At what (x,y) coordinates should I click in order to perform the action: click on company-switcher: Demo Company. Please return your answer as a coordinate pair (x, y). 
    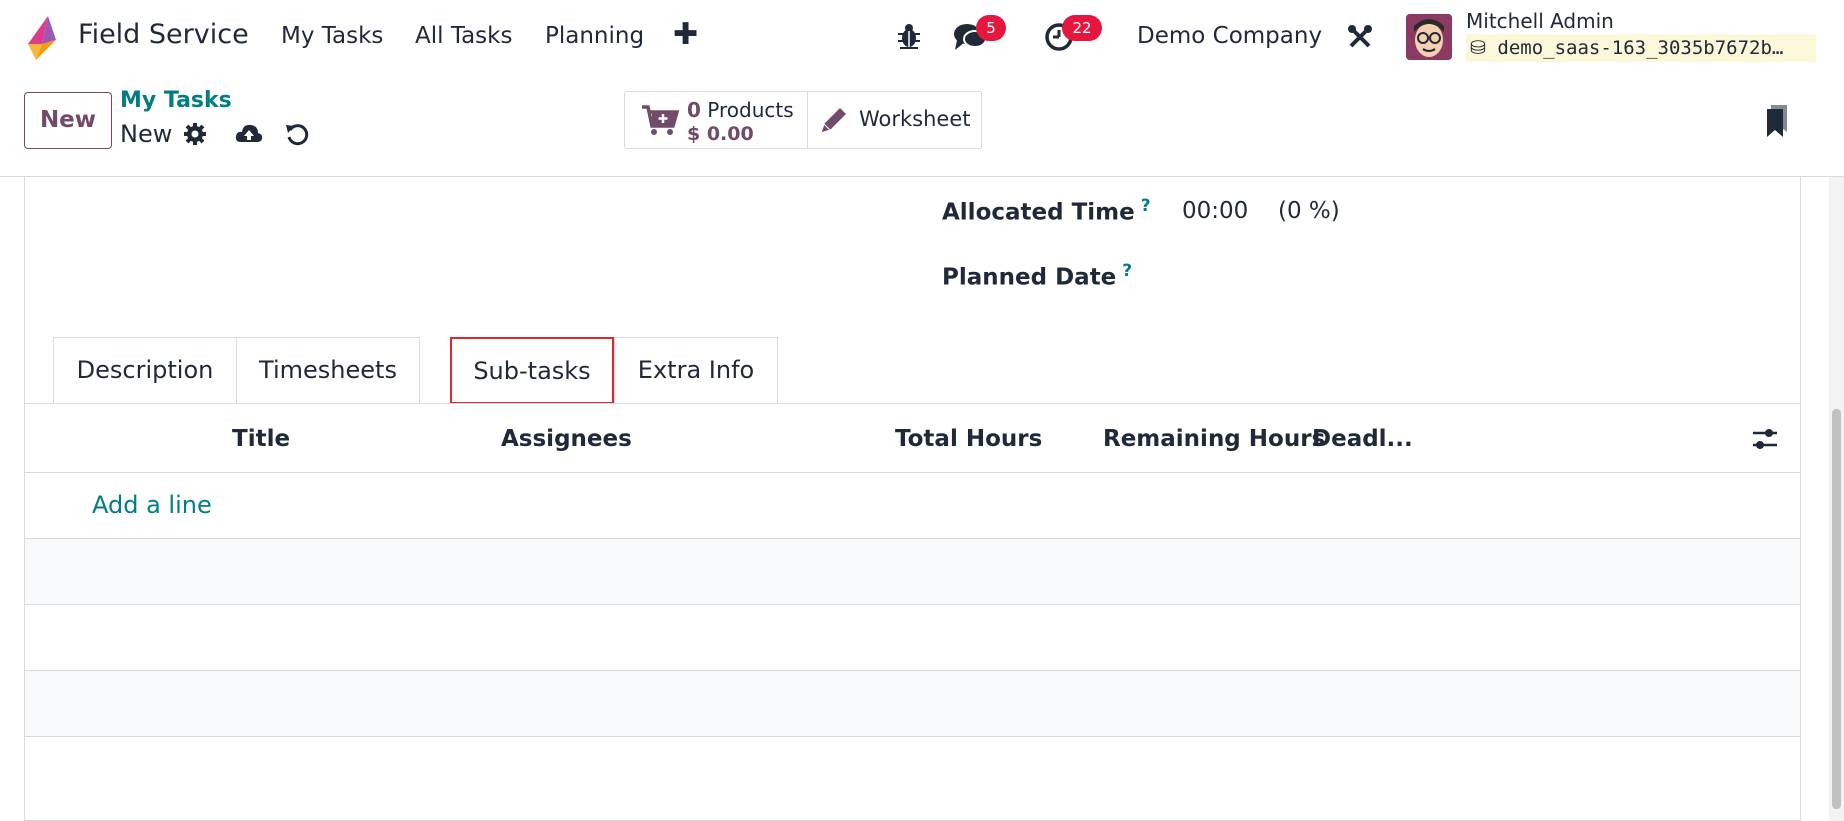
    Looking at the image, I should click on (1229, 36).